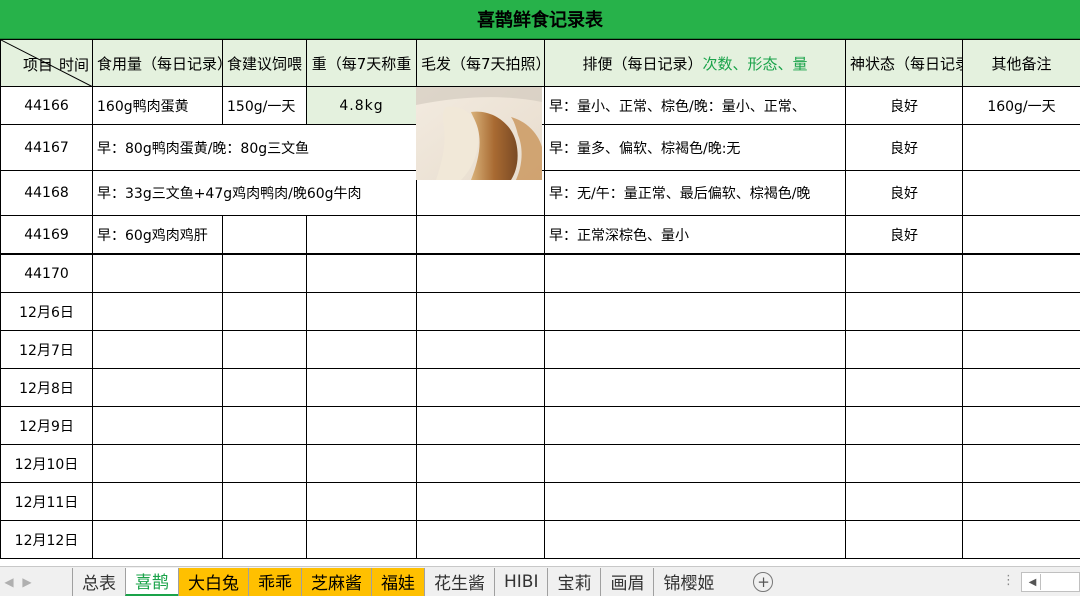 The width and height of the screenshot is (1080, 596). Describe the element at coordinates (46, 501) in the screenshot. I see `cell-date: 12月11日` at that location.